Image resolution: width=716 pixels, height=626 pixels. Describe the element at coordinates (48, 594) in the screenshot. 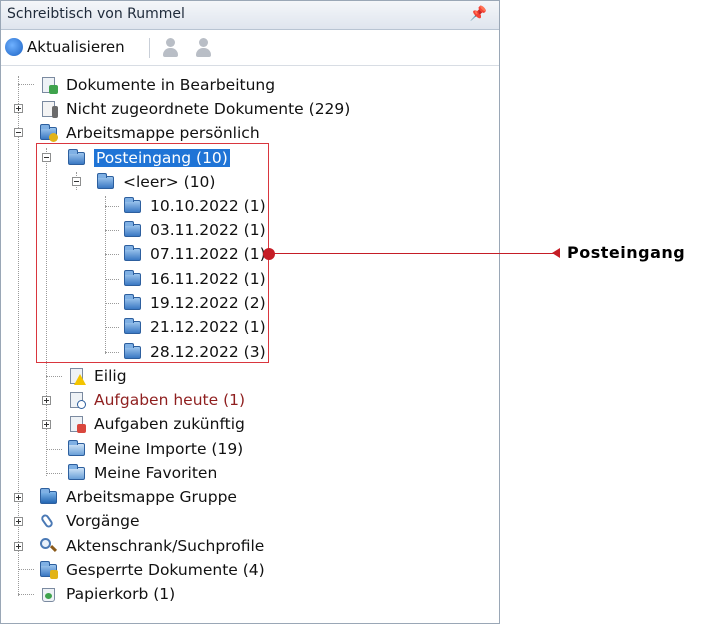

I see `recycle-bin-icon` at that location.